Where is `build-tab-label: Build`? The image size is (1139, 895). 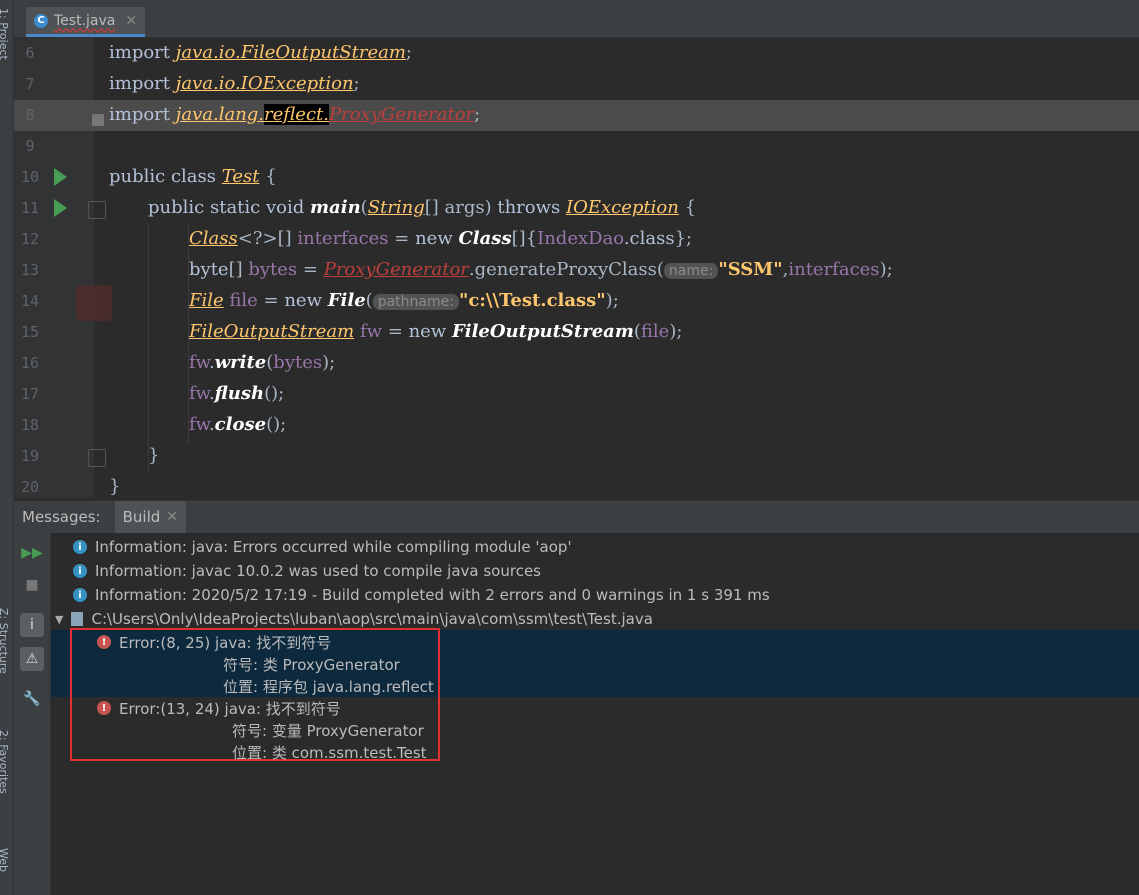 build-tab-label: Build is located at coordinates (141, 517).